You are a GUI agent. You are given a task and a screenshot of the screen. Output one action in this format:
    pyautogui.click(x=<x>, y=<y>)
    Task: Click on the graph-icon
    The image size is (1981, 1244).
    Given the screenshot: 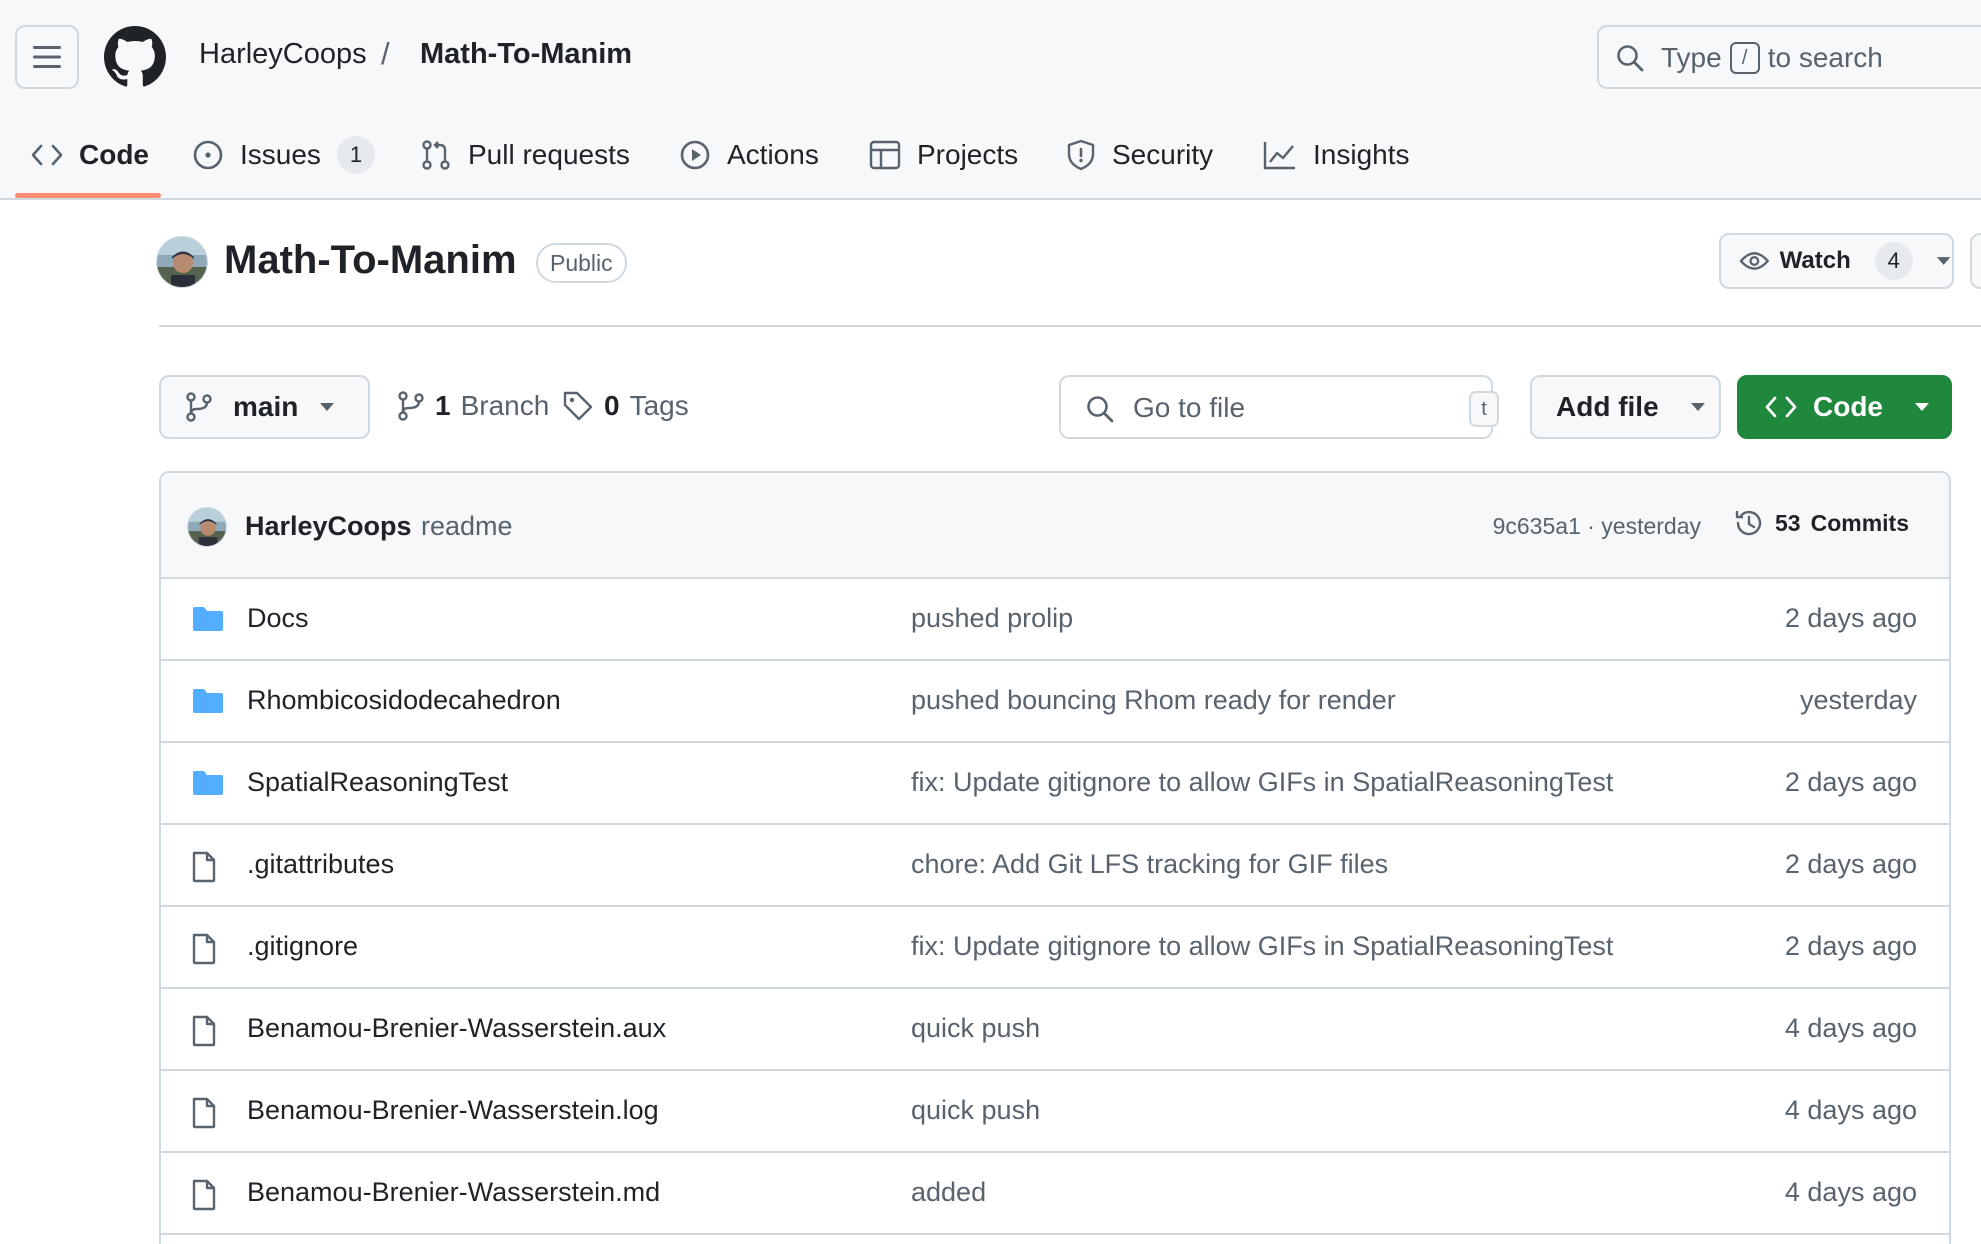 What is the action you would take?
    pyautogui.click(x=1279, y=156)
    